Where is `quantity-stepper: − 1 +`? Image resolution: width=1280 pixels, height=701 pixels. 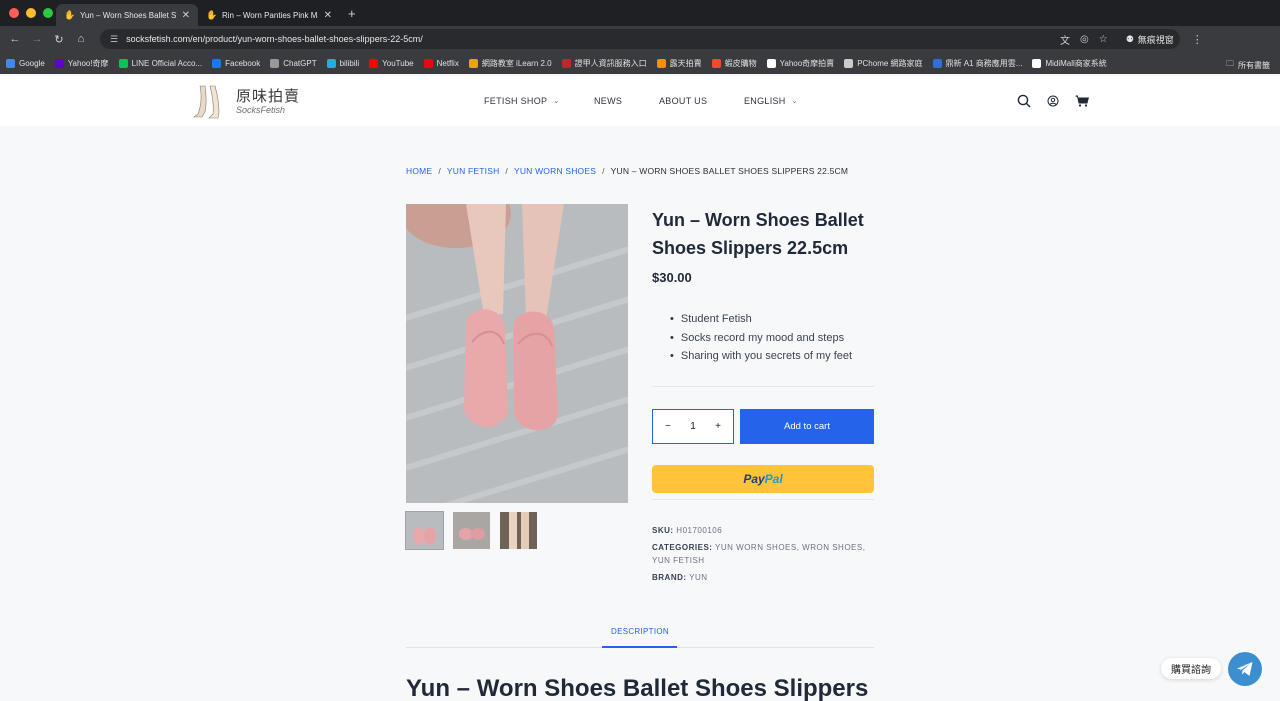
quantity-stepper: − 1 + is located at coordinates (693, 426).